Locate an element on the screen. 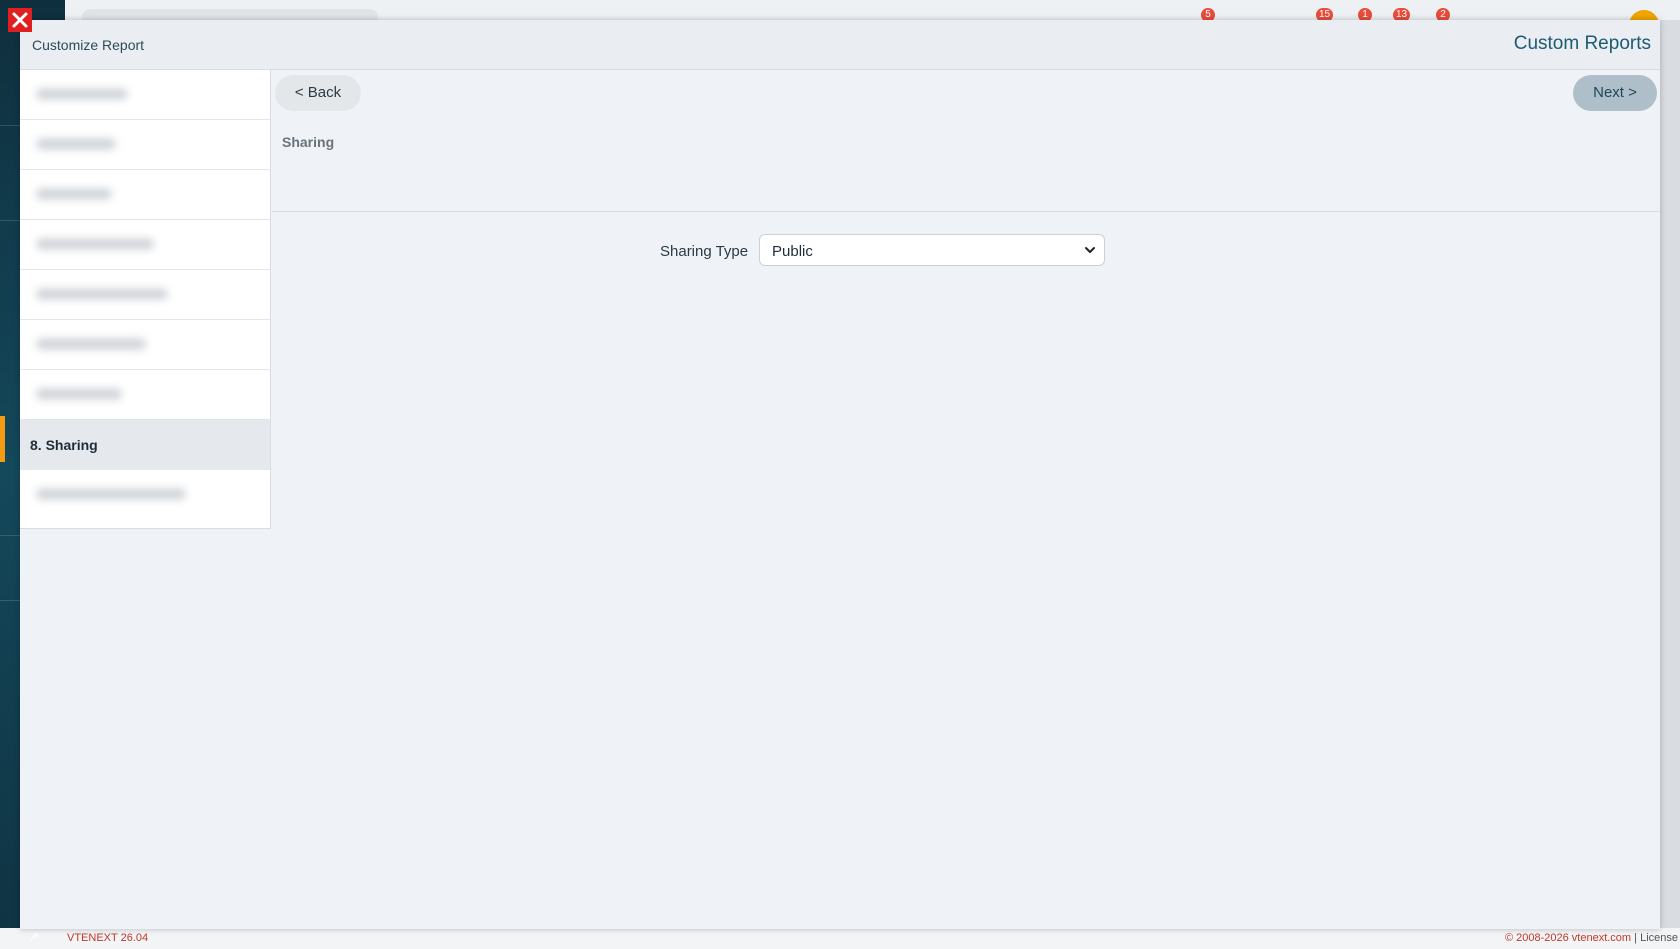  sharing-type-label: Sharing Type is located at coordinates (704, 251).